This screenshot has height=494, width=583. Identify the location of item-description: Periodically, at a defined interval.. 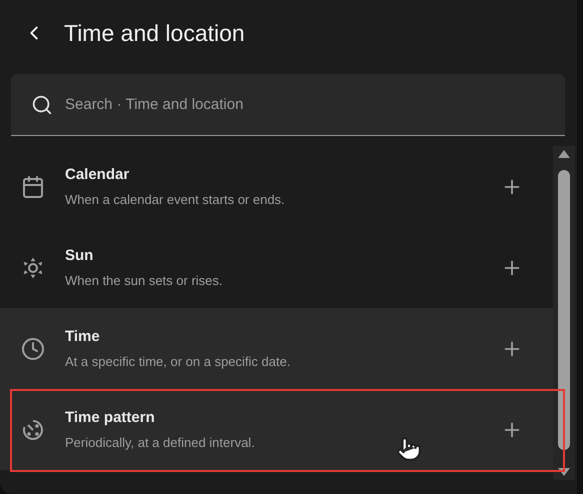
(160, 443).